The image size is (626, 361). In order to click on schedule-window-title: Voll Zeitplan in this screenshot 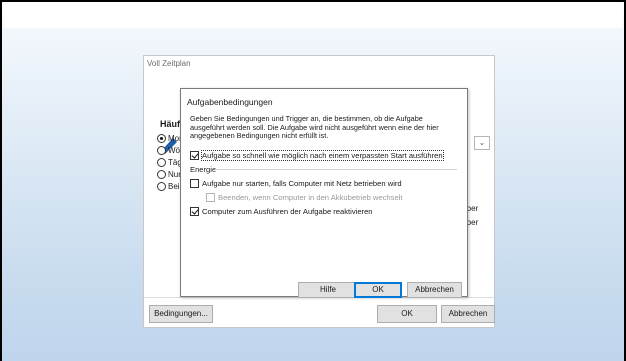, I will do `click(169, 63)`.